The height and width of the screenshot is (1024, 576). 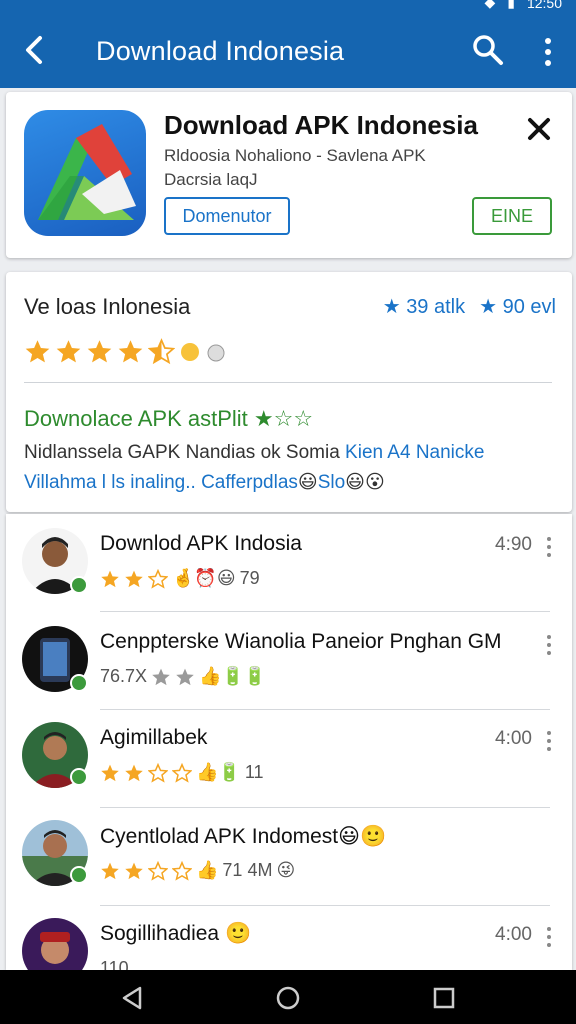 I want to click on review-rating: 👍 71 4M 😜, so click(x=197, y=870).